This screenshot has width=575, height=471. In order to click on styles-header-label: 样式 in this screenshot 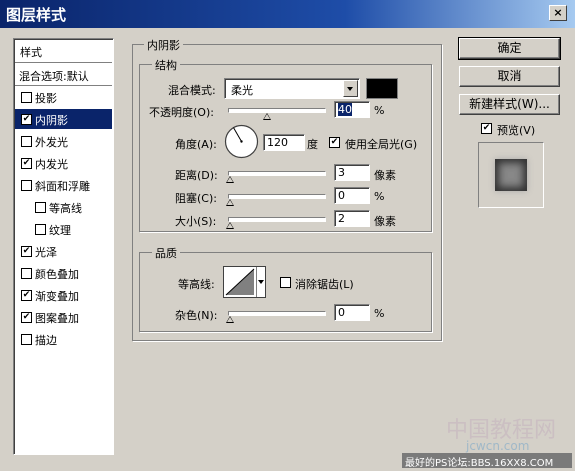, I will do `click(31, 52)`.